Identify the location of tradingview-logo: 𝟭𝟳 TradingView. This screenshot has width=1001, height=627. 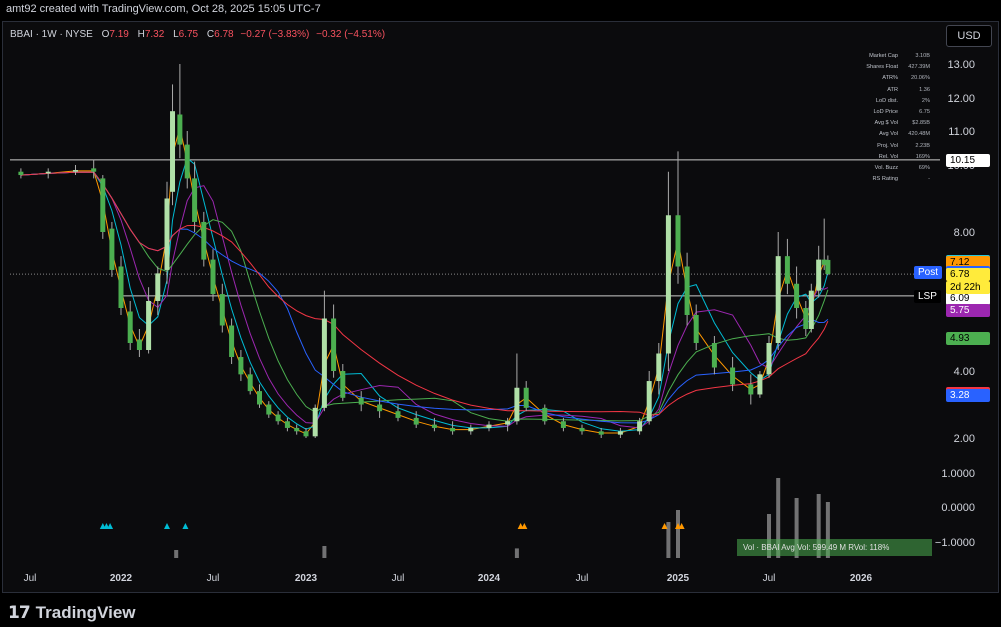
(72, 613).